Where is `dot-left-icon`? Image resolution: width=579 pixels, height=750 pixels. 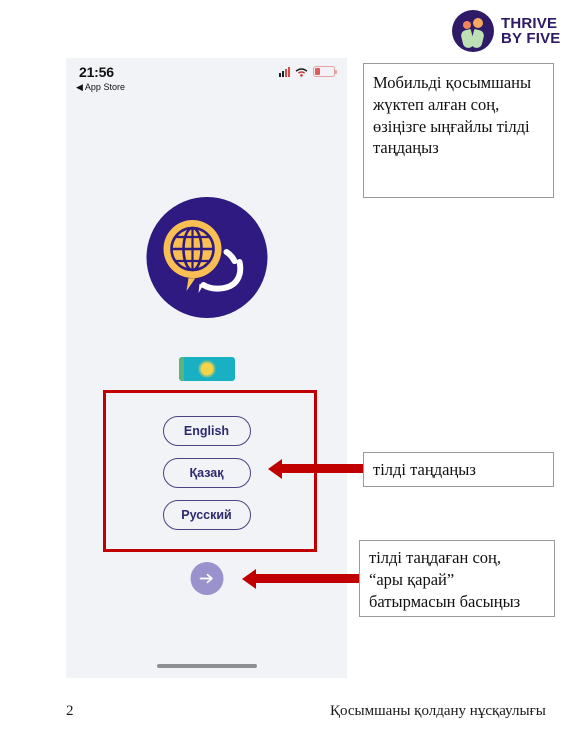 dot-left-icon is located at coordinates (467, 25).